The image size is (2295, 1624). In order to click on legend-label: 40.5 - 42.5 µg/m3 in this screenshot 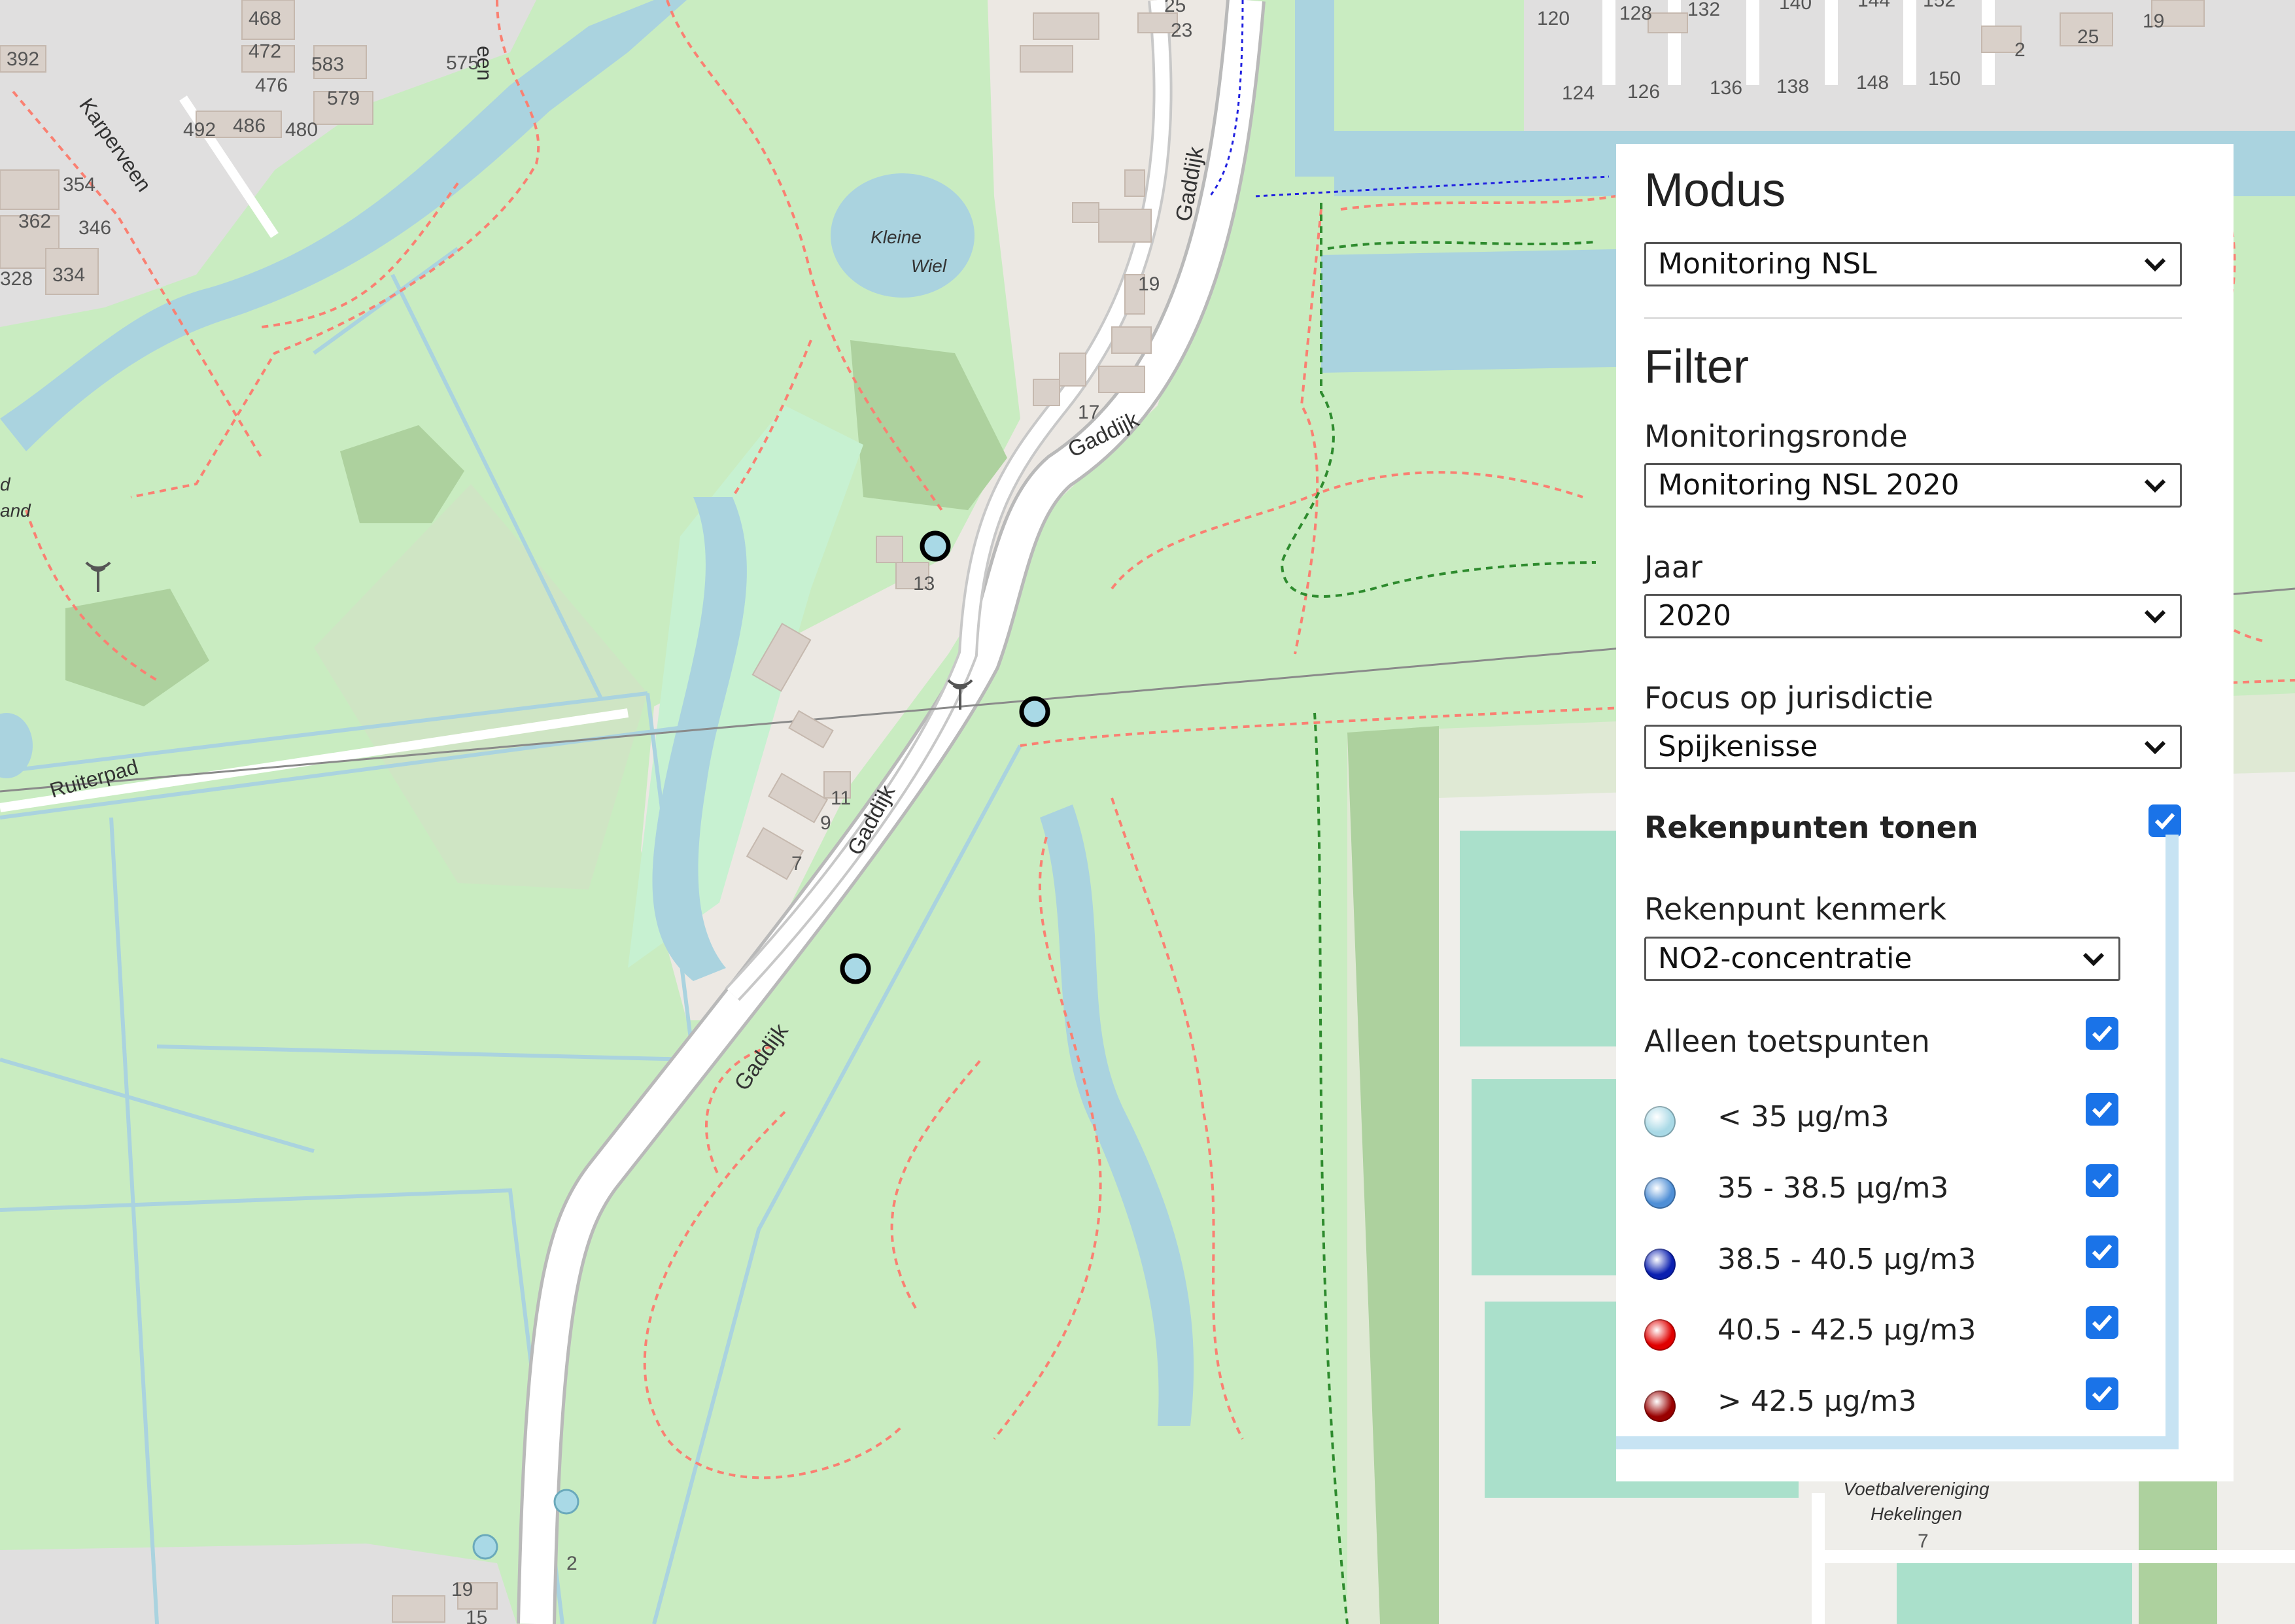, I will do `click(1846, 1330)`.